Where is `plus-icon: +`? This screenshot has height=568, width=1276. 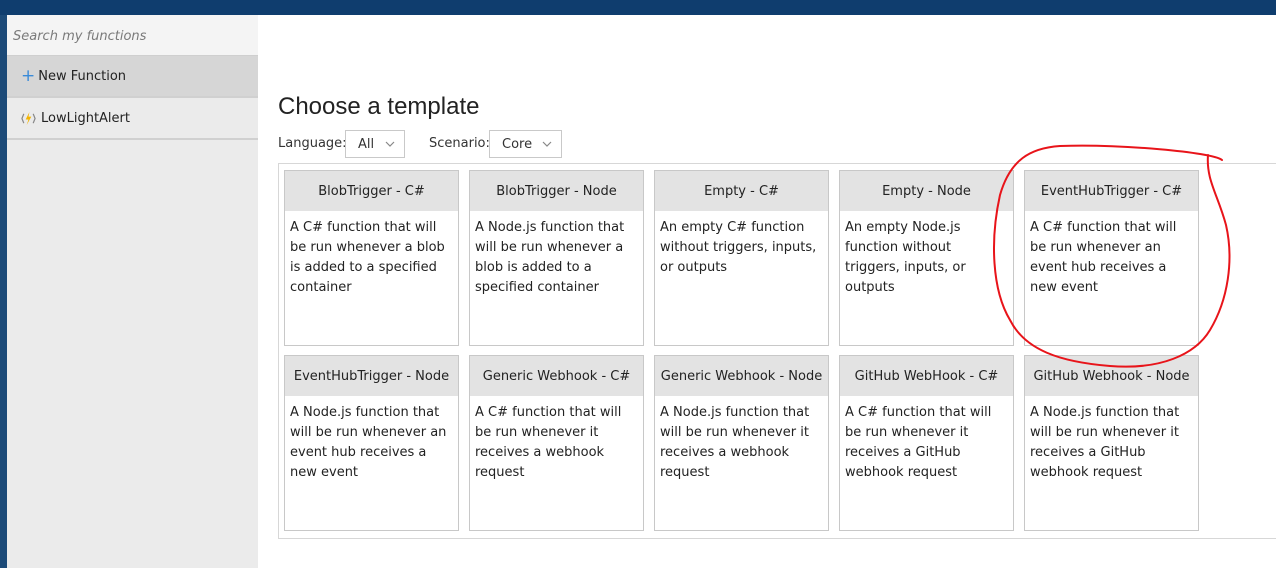
plus-icon: + is located at coordinates (28, 75).